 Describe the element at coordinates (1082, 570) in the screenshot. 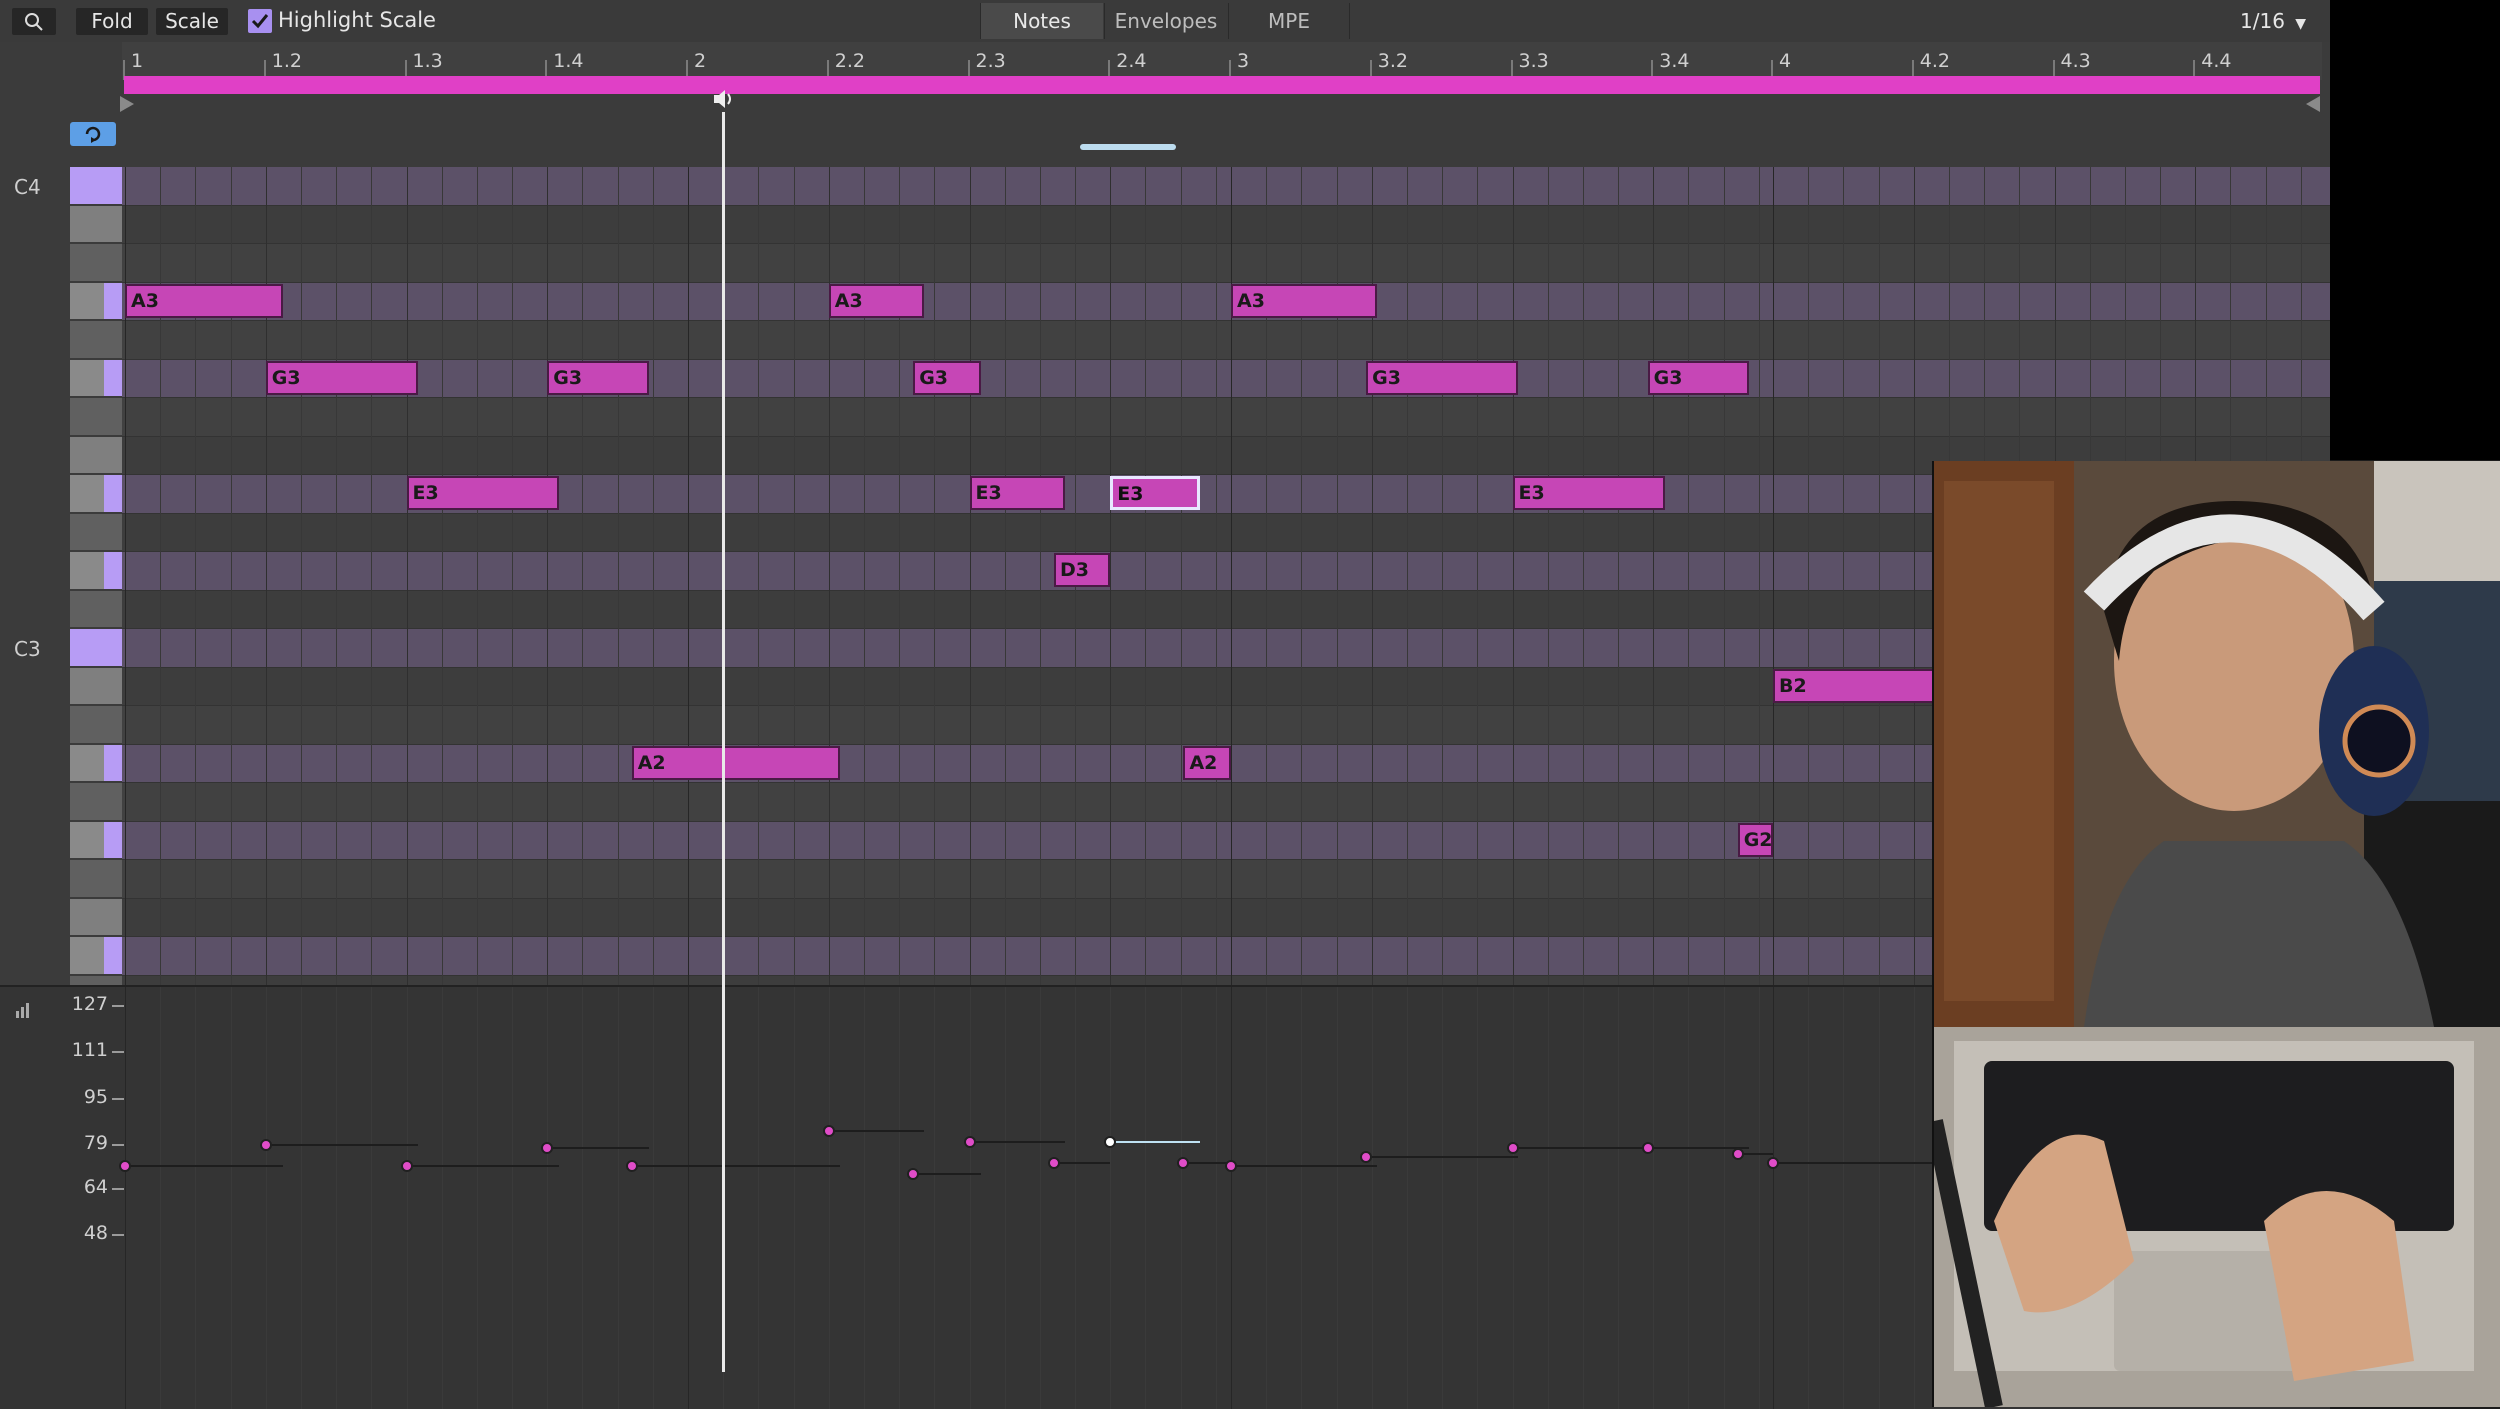

I see `midi-note: D3` at that location.